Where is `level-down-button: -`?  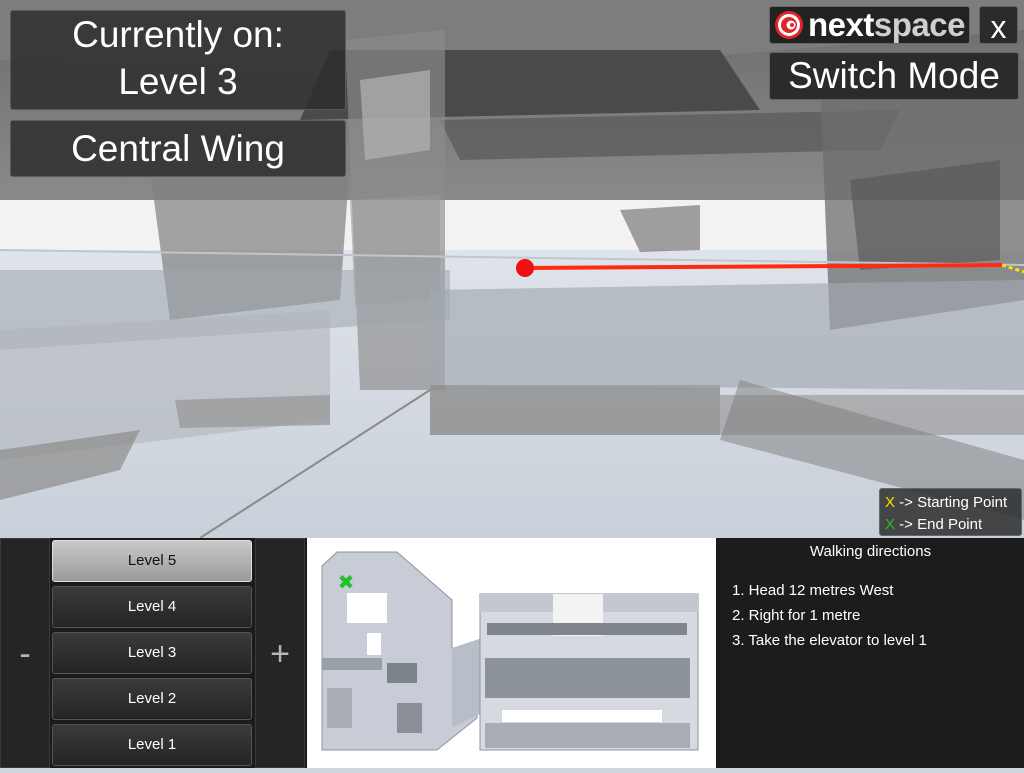
level-down-button: - is located at coordinates (25, 653).